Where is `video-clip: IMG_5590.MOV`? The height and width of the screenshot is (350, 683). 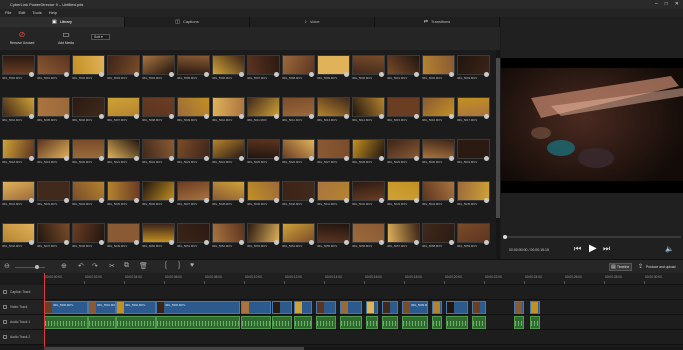 video-clip: IMG_5590.MOV is located at coordinates (66, 307).